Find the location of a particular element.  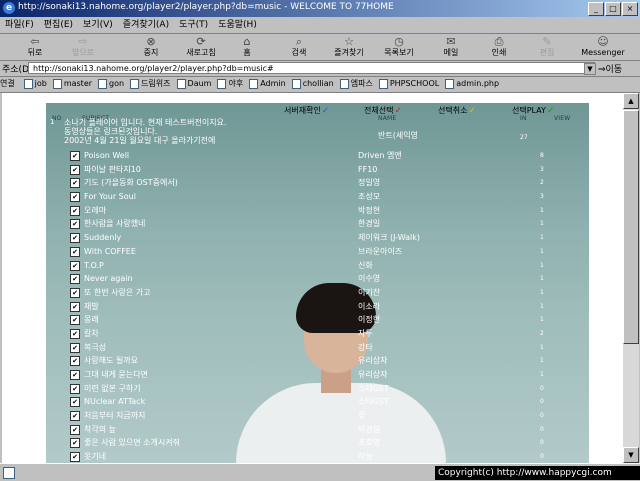

toolbar-button: ✉ 메일 is located at coordinates (451, 48).